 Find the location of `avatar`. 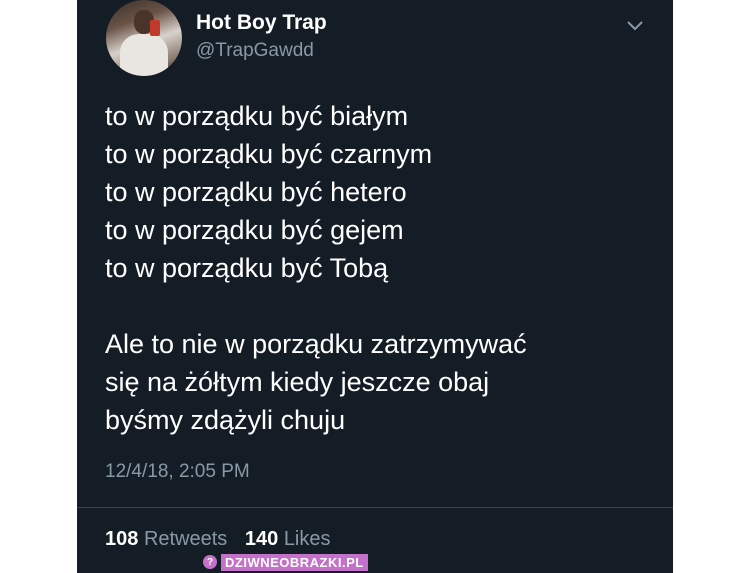

avatar is located at coordinates (144, 38).